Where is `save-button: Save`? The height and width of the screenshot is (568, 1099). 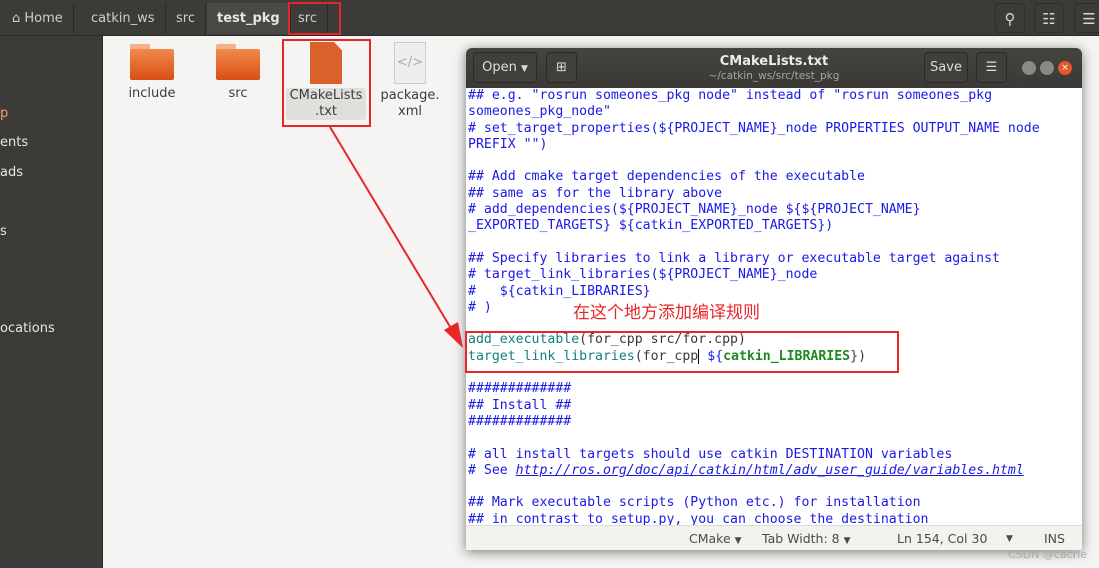 save-button: Save is located at coordinates (946, 67).